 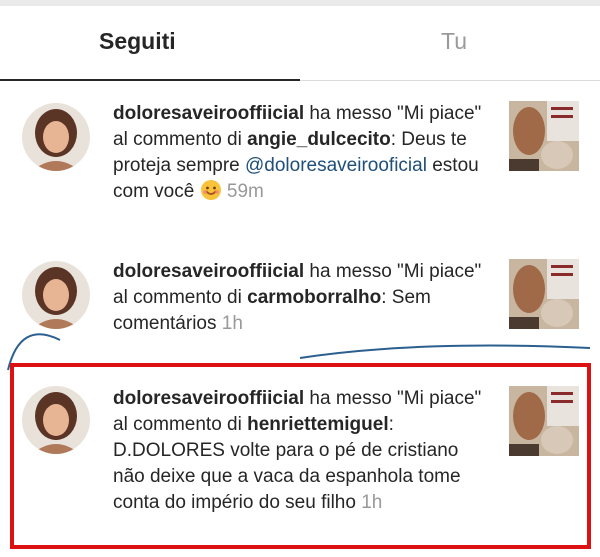 I want to click on commenter-link: angie_dulcecito, so click(x=319, y=139).